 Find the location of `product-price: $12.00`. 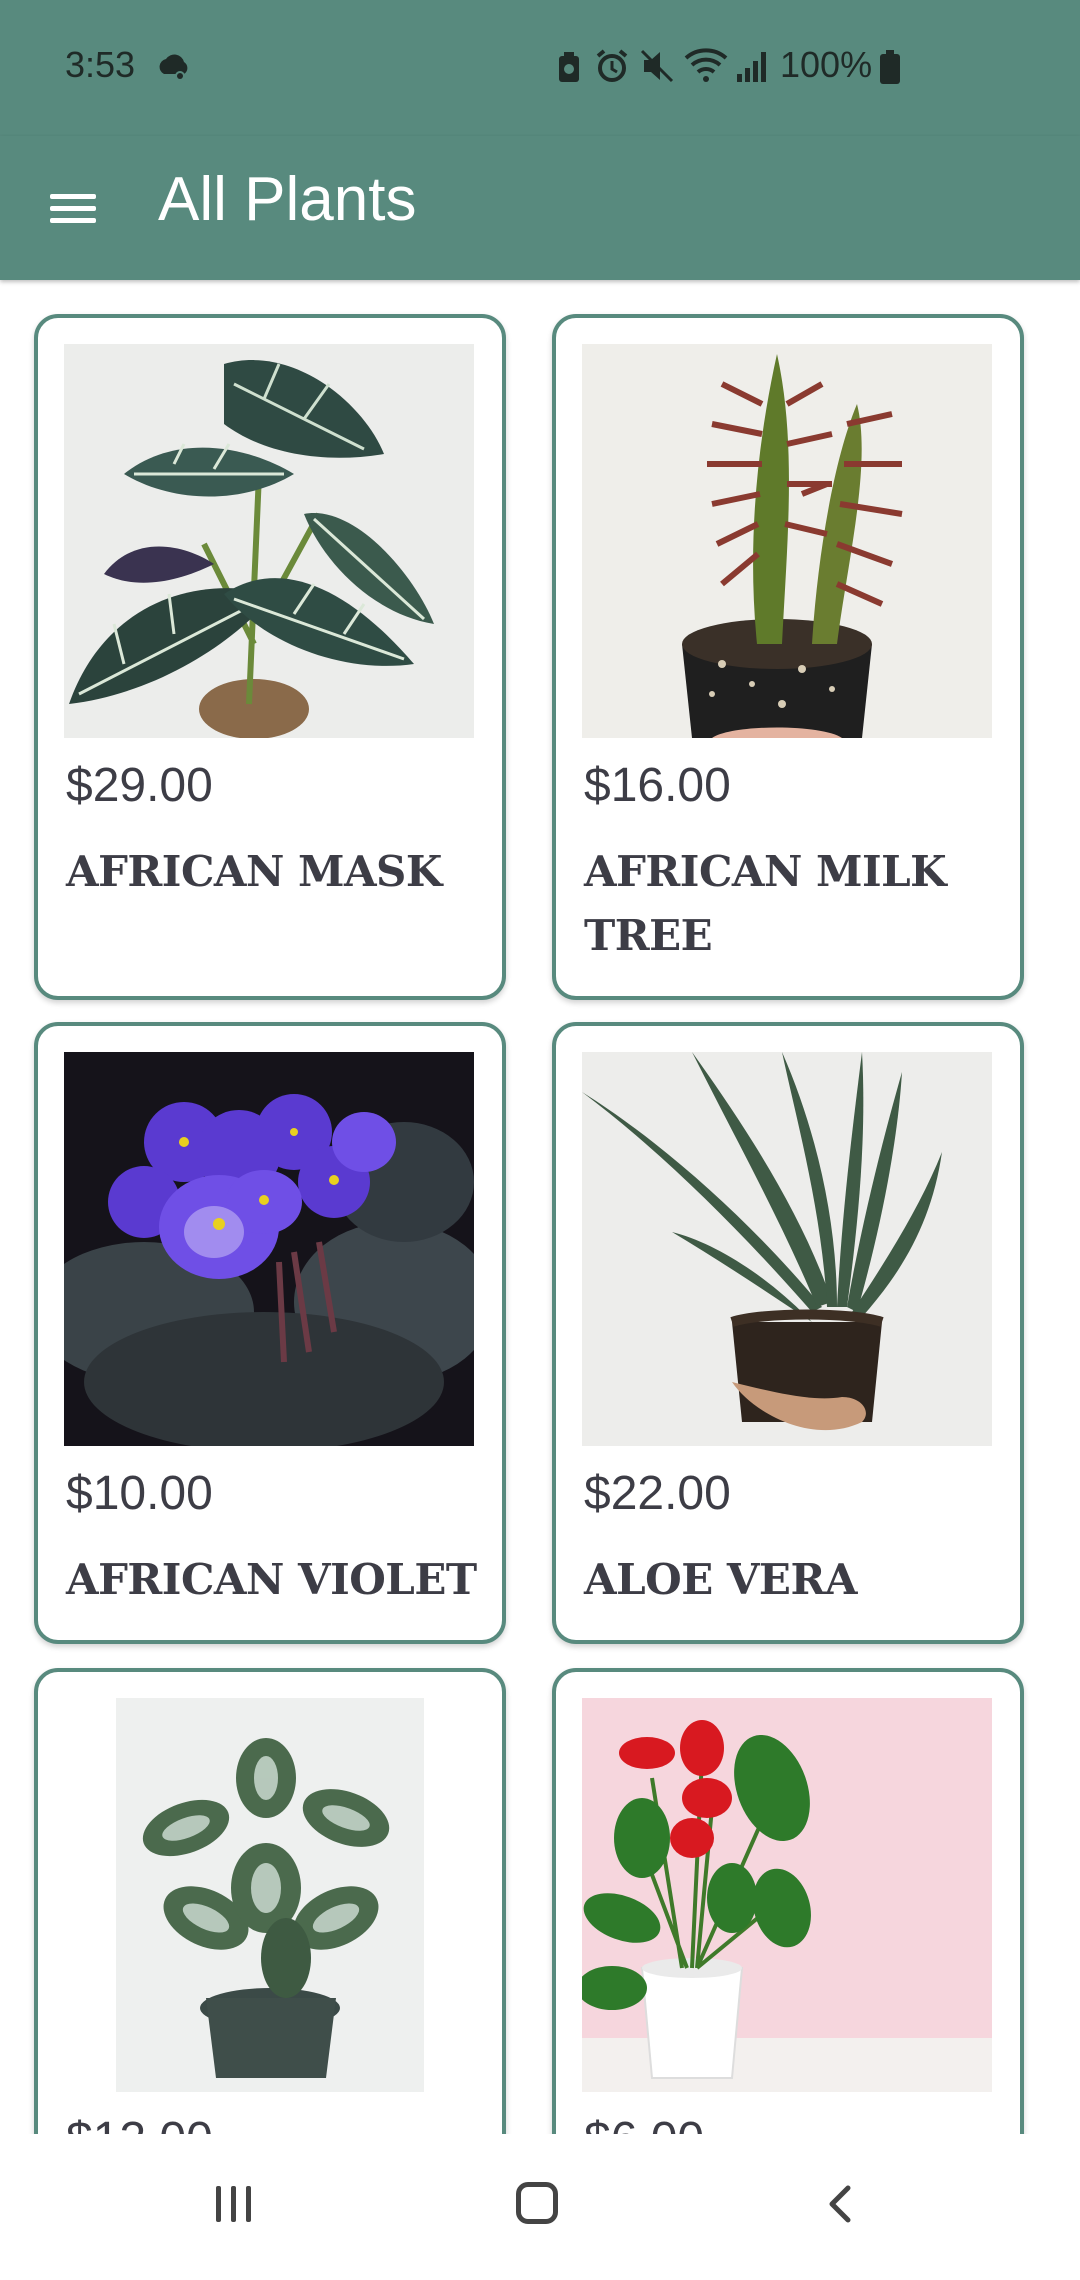

product-price: $12.00 is located at coordinates (139, 2123).